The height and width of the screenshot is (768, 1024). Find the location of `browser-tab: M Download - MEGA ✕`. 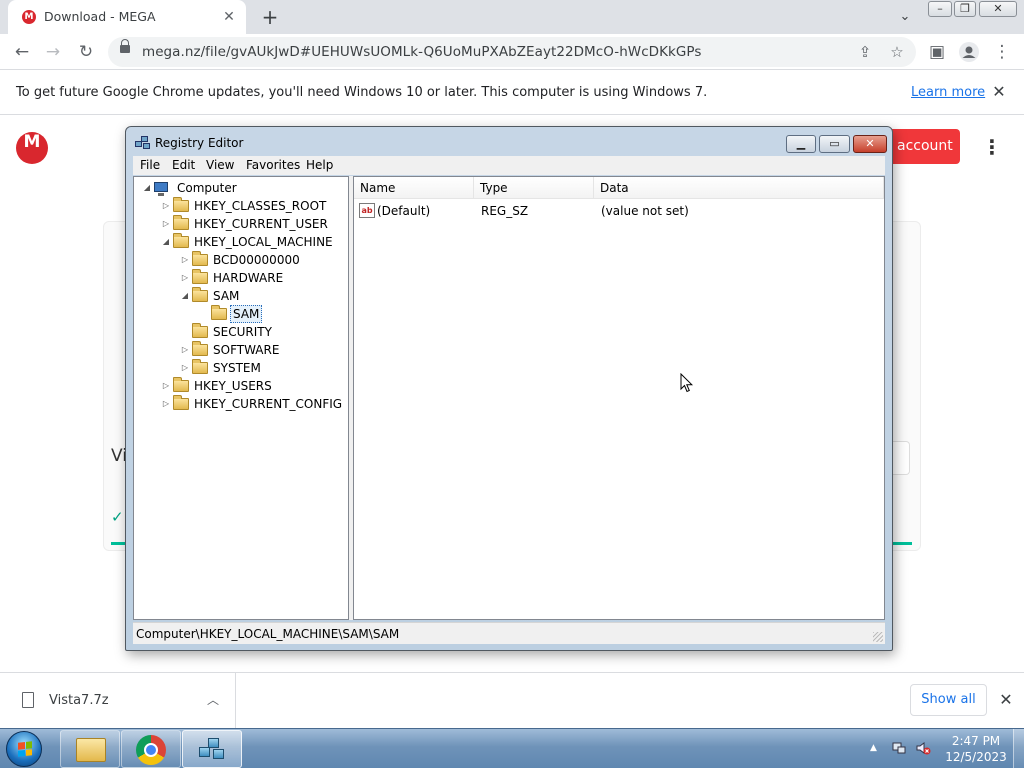

browser-tab: M Download - MEGA ✕ is located at coordinates (127, 17).